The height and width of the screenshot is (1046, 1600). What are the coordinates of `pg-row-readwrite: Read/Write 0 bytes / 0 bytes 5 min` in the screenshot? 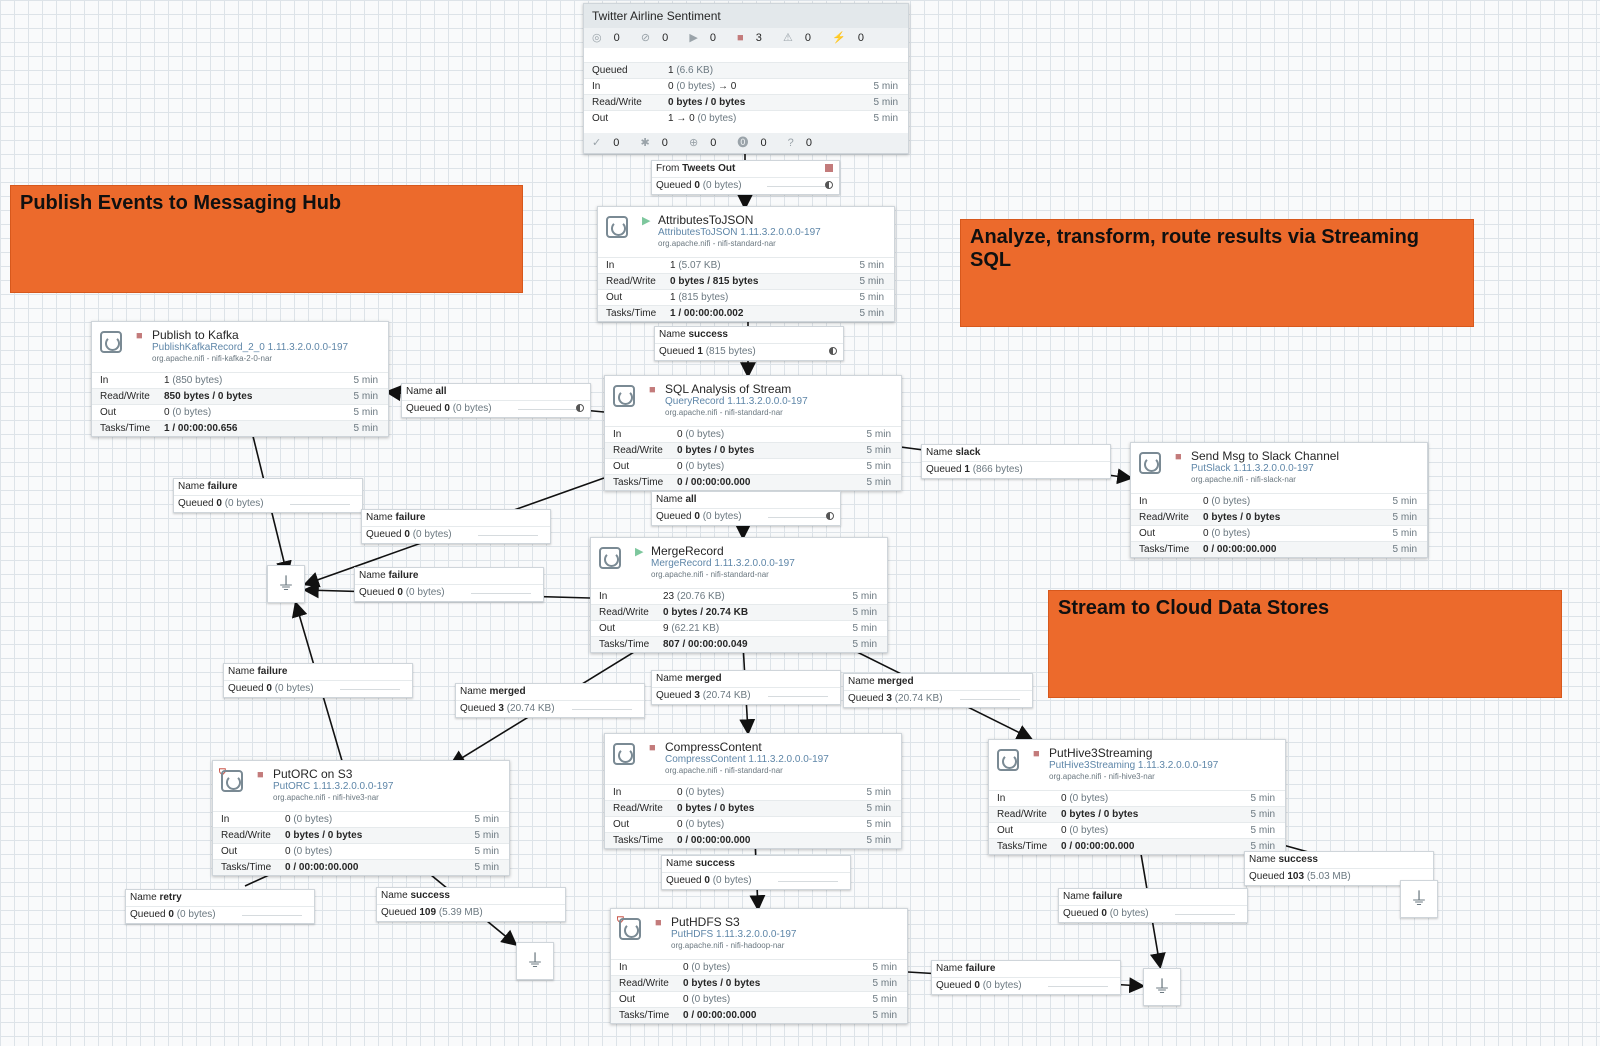 It's located at (746, 102).